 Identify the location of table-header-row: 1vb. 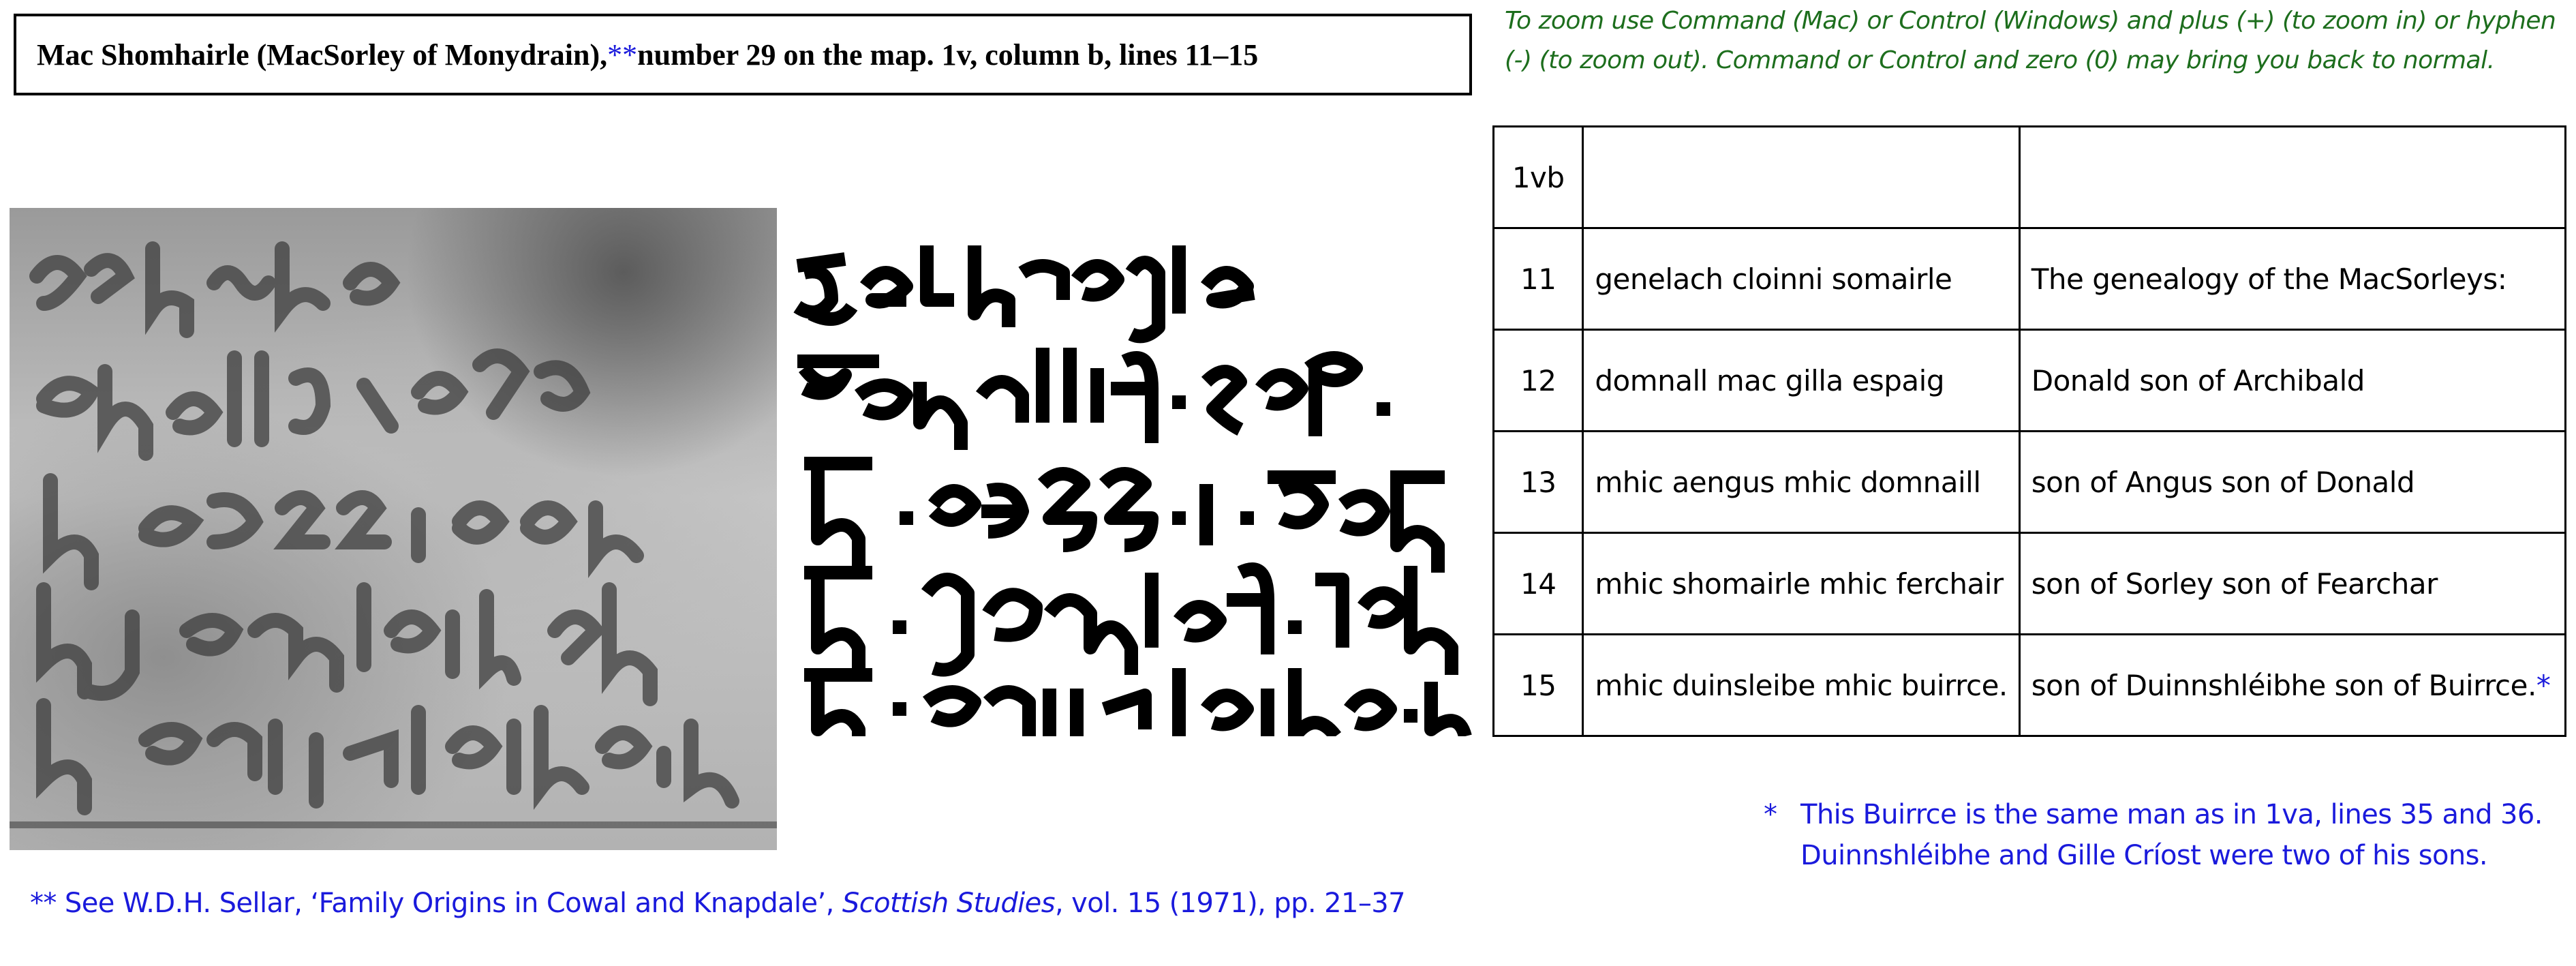
(2029, 177).